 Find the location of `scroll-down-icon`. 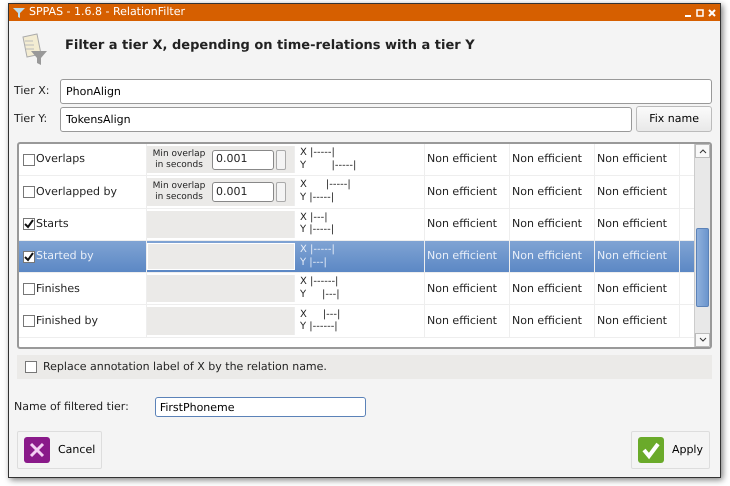

scroll-down-icon is located at coordinates (702, 339).